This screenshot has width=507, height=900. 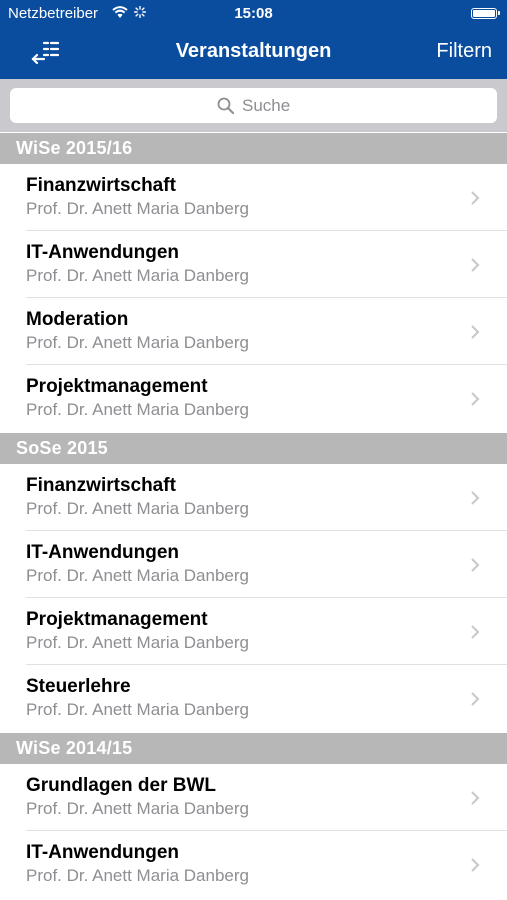 I want to click on navigation-bar: Veranstaltungen Filtern, so click(x=253, y=53).